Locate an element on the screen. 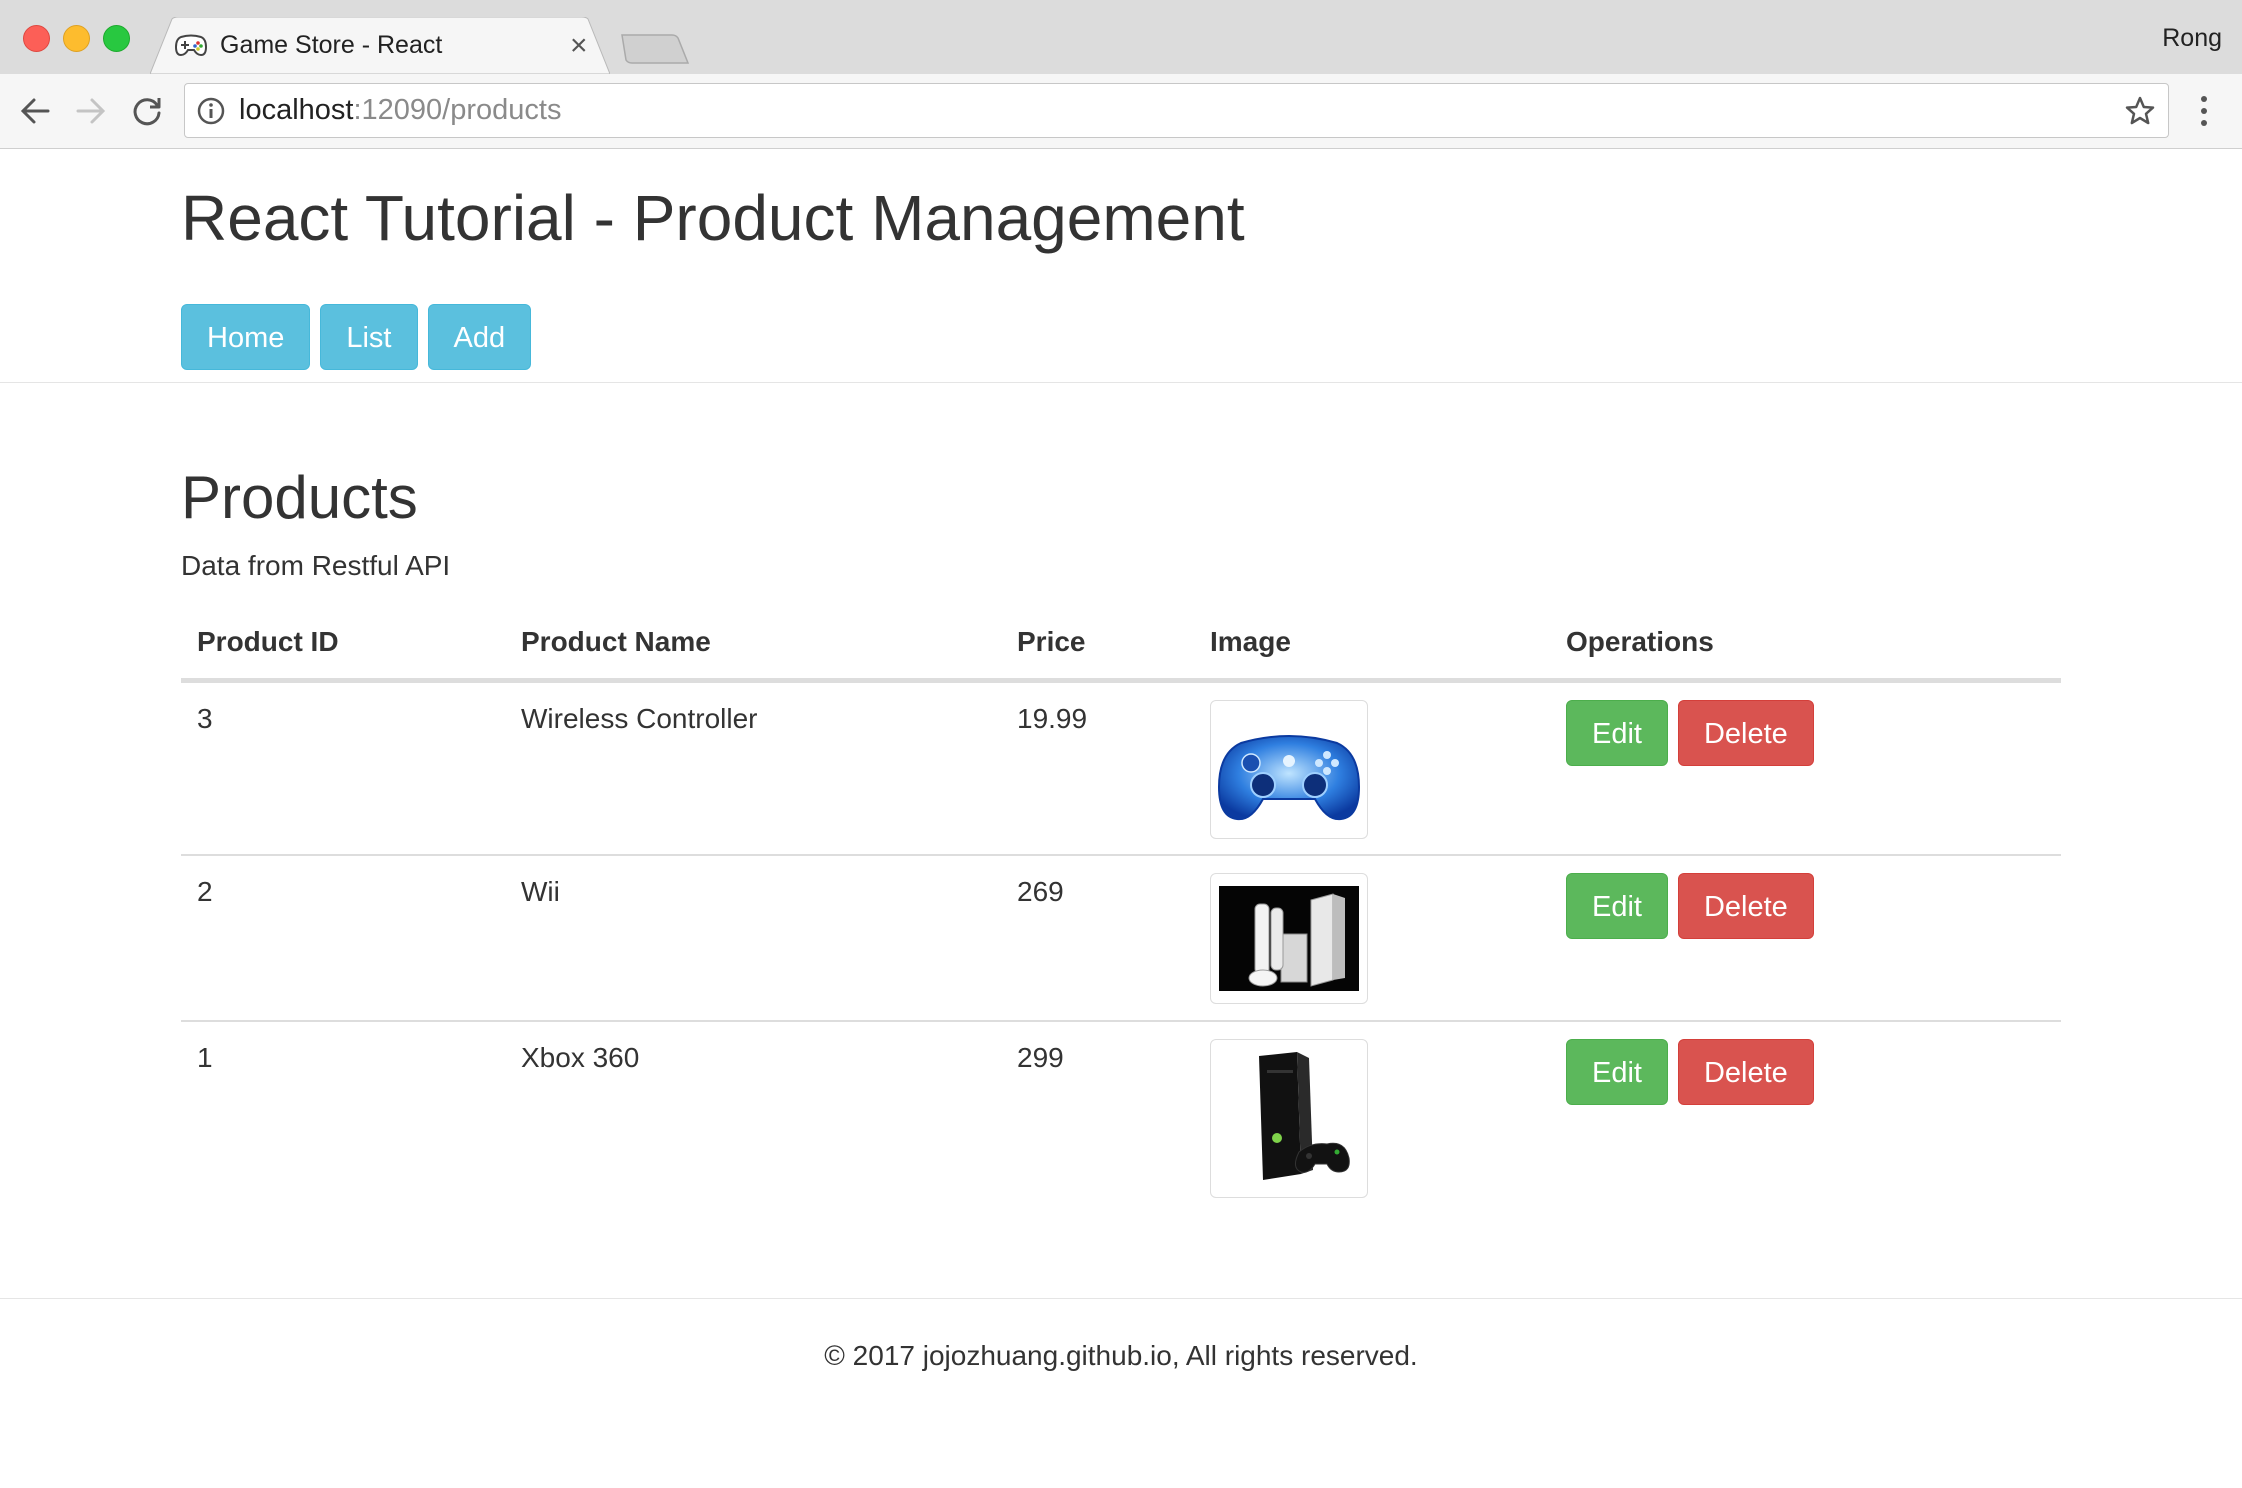  table-row: 1 Xbox 360 299 Edit Delete is located at coordinates (1121, 1116).